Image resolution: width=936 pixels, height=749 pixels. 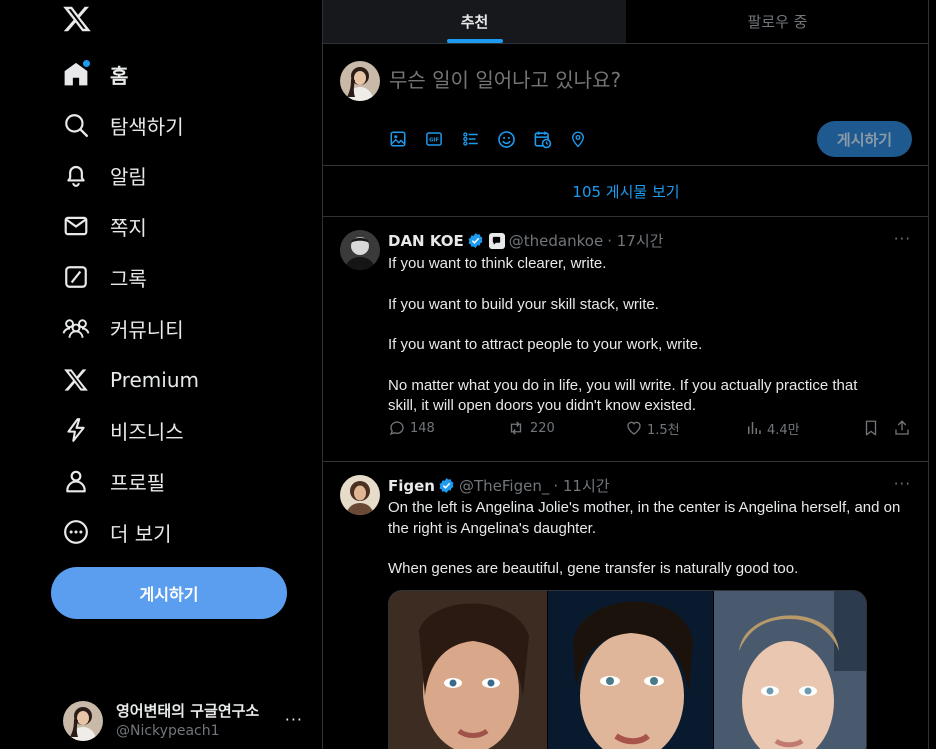 I want to click on repost-icon, so click(x=516, y=428).